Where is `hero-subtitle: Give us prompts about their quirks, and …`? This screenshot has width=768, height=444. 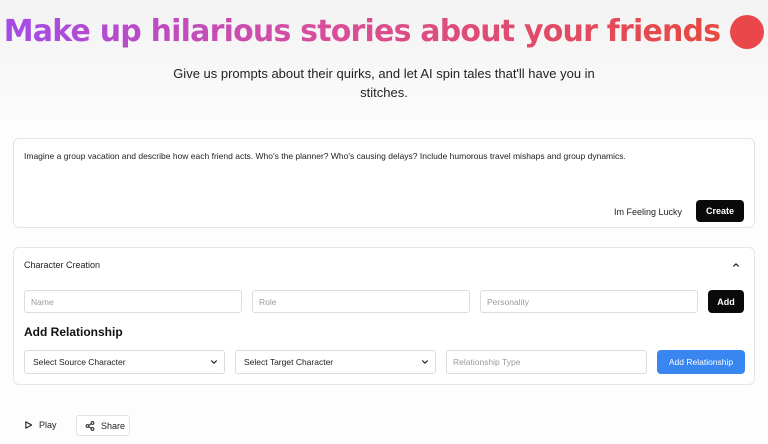
hero-subtitle: Give us prompts about their quirks, and … is located at coordinates (384, 83).